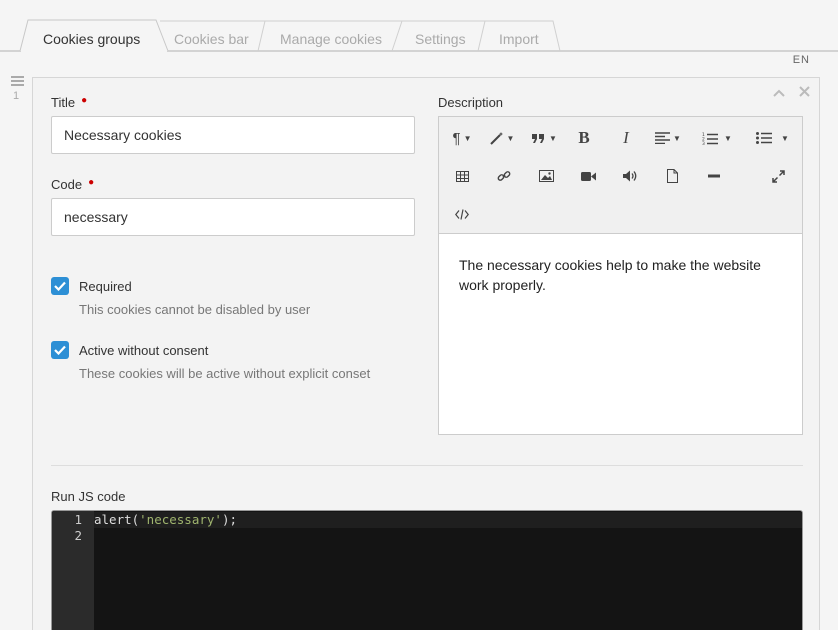 The width and height of the screenshot is (838, 630). What do you see at coordinates (779, 93) in the screenshot?
I see `collapse-icon` at bounding box center [779, 93].